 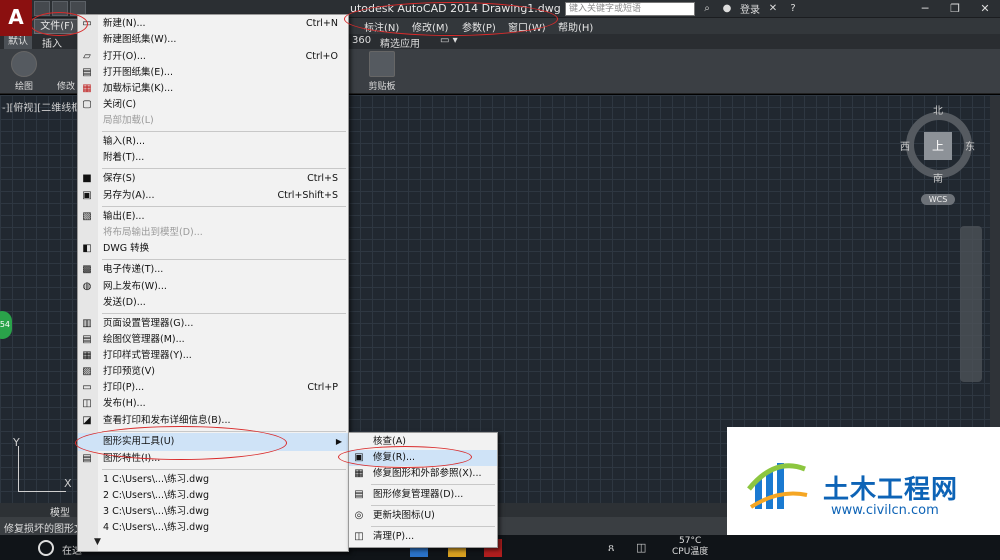 What do you see at coordinates (938, 146) in the screenshot?
I see `viewcube-top-face: 上` at bounding box center [938, 146].